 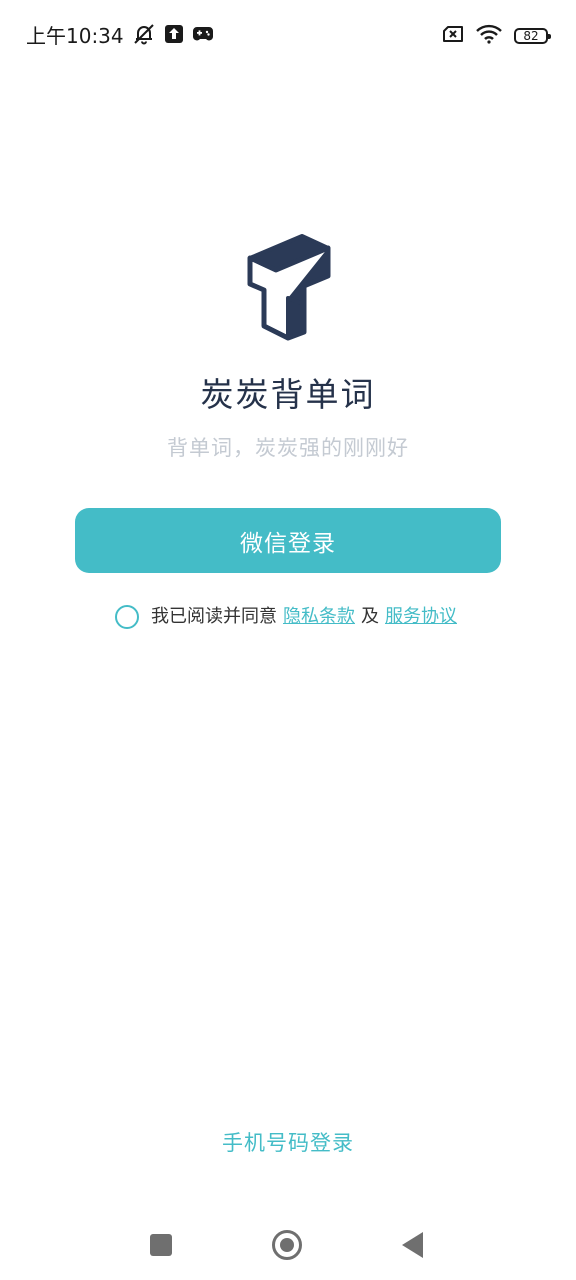 I want to click on service-agreement-link: 服务协议, so click(x=421, y=617).